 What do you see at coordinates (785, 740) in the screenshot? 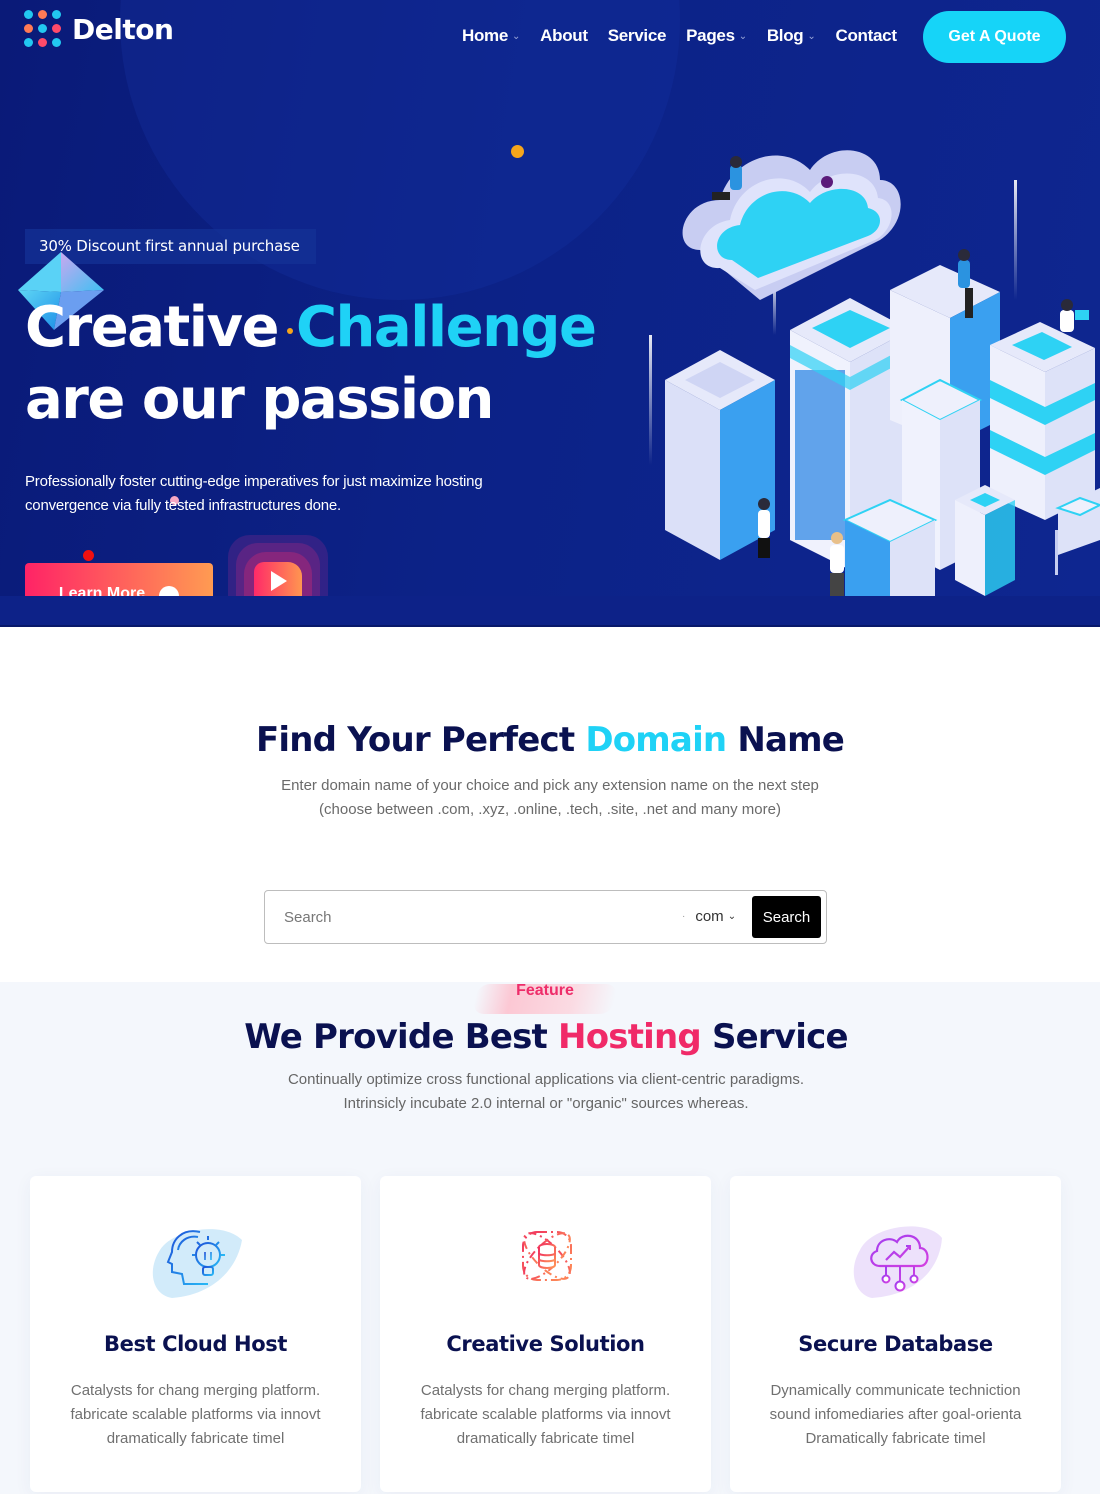
I see `domain-title-text: Name` at bounding box center [785, 740].